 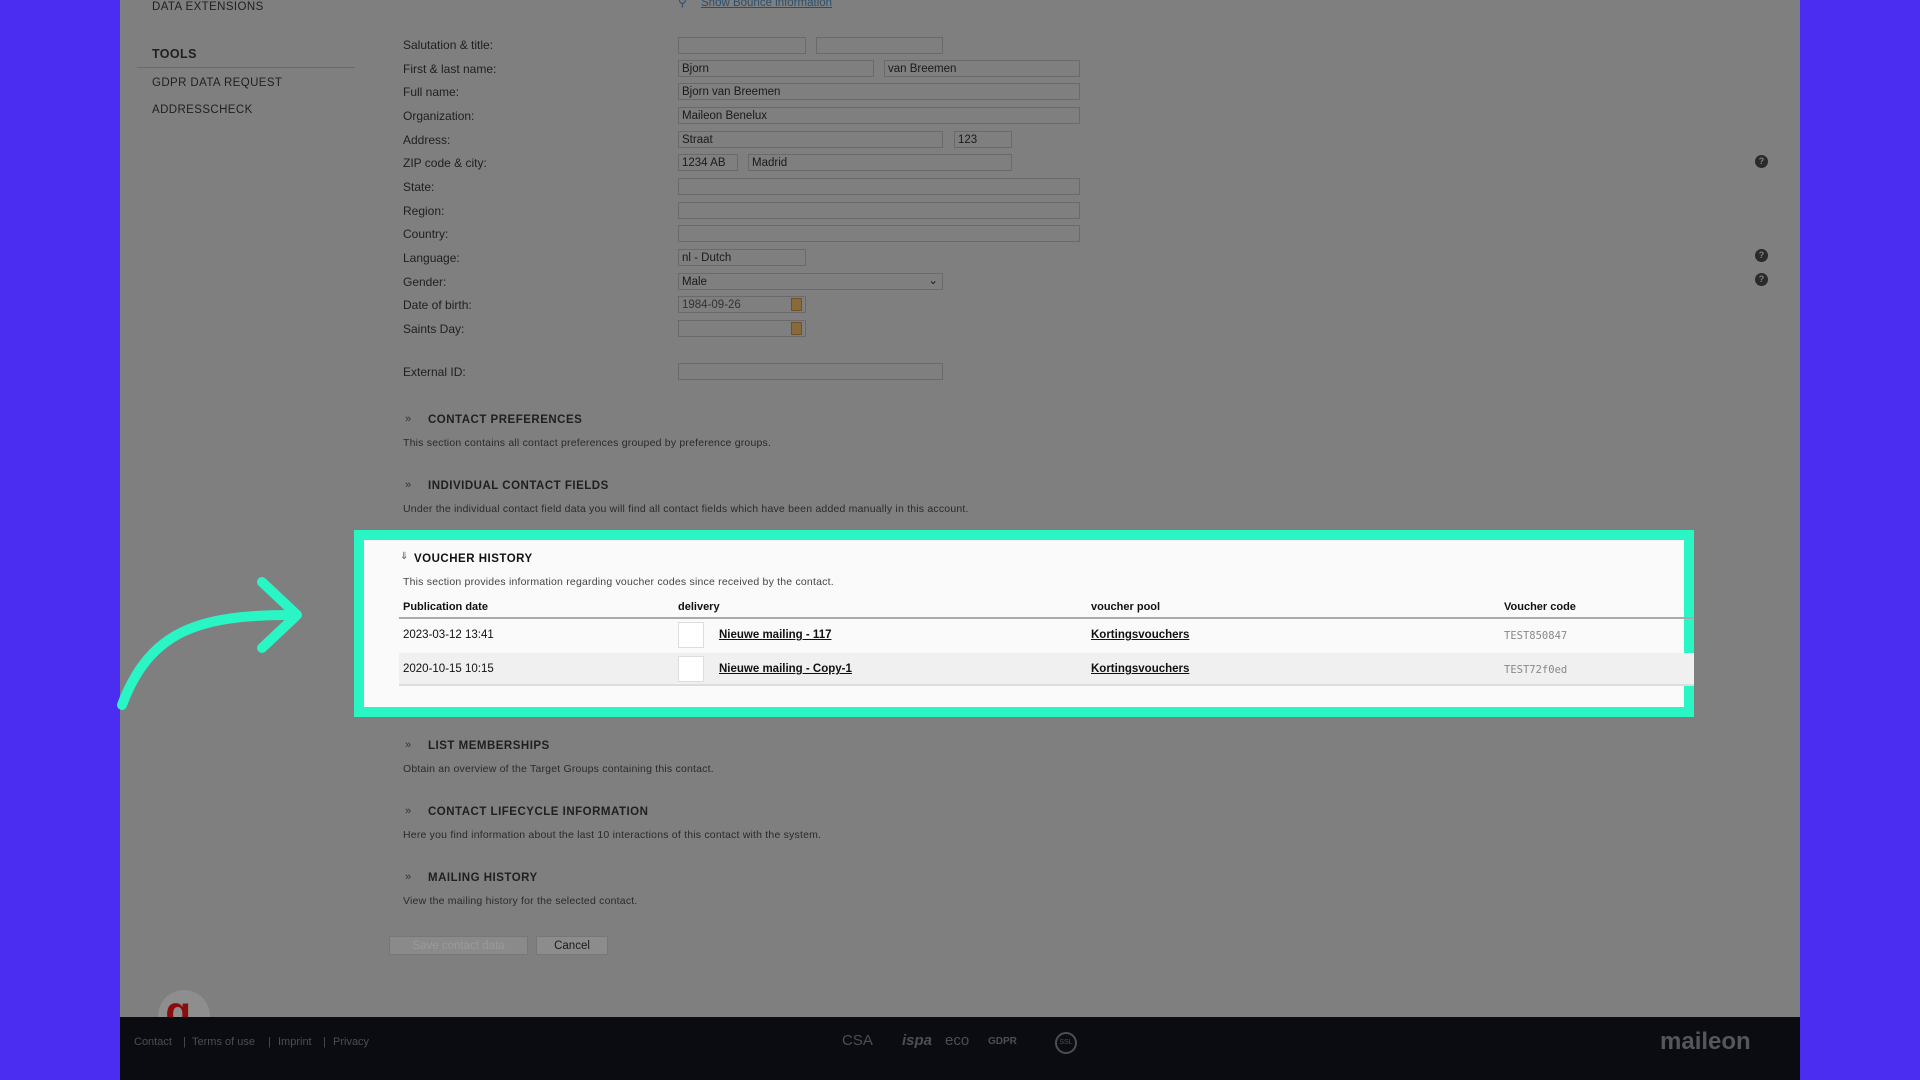 I want to click on divider, so click(x=246, y=67).